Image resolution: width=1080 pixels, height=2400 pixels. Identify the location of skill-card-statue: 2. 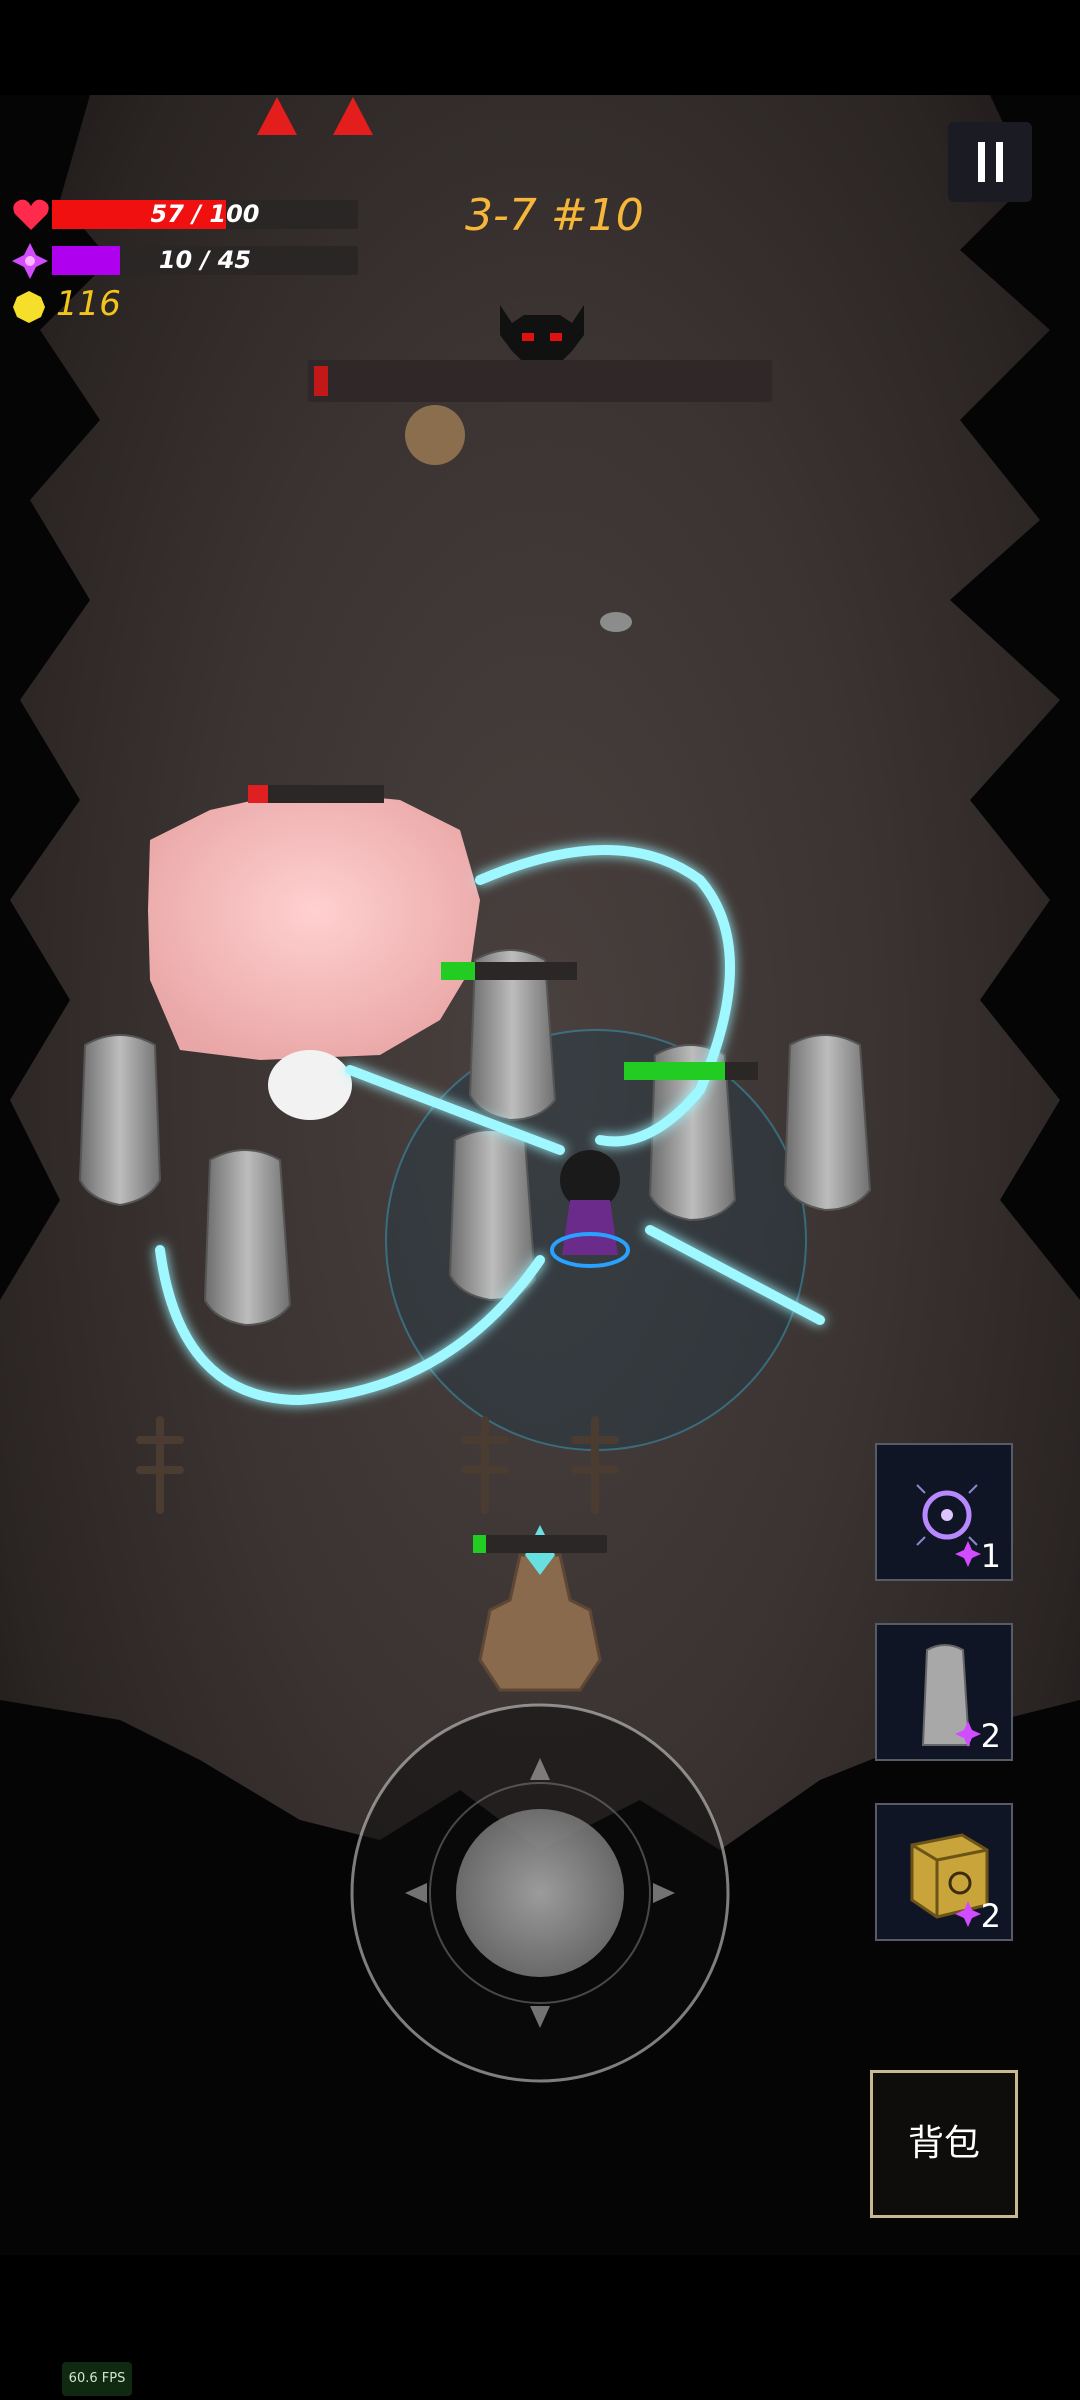
(944, 1692).